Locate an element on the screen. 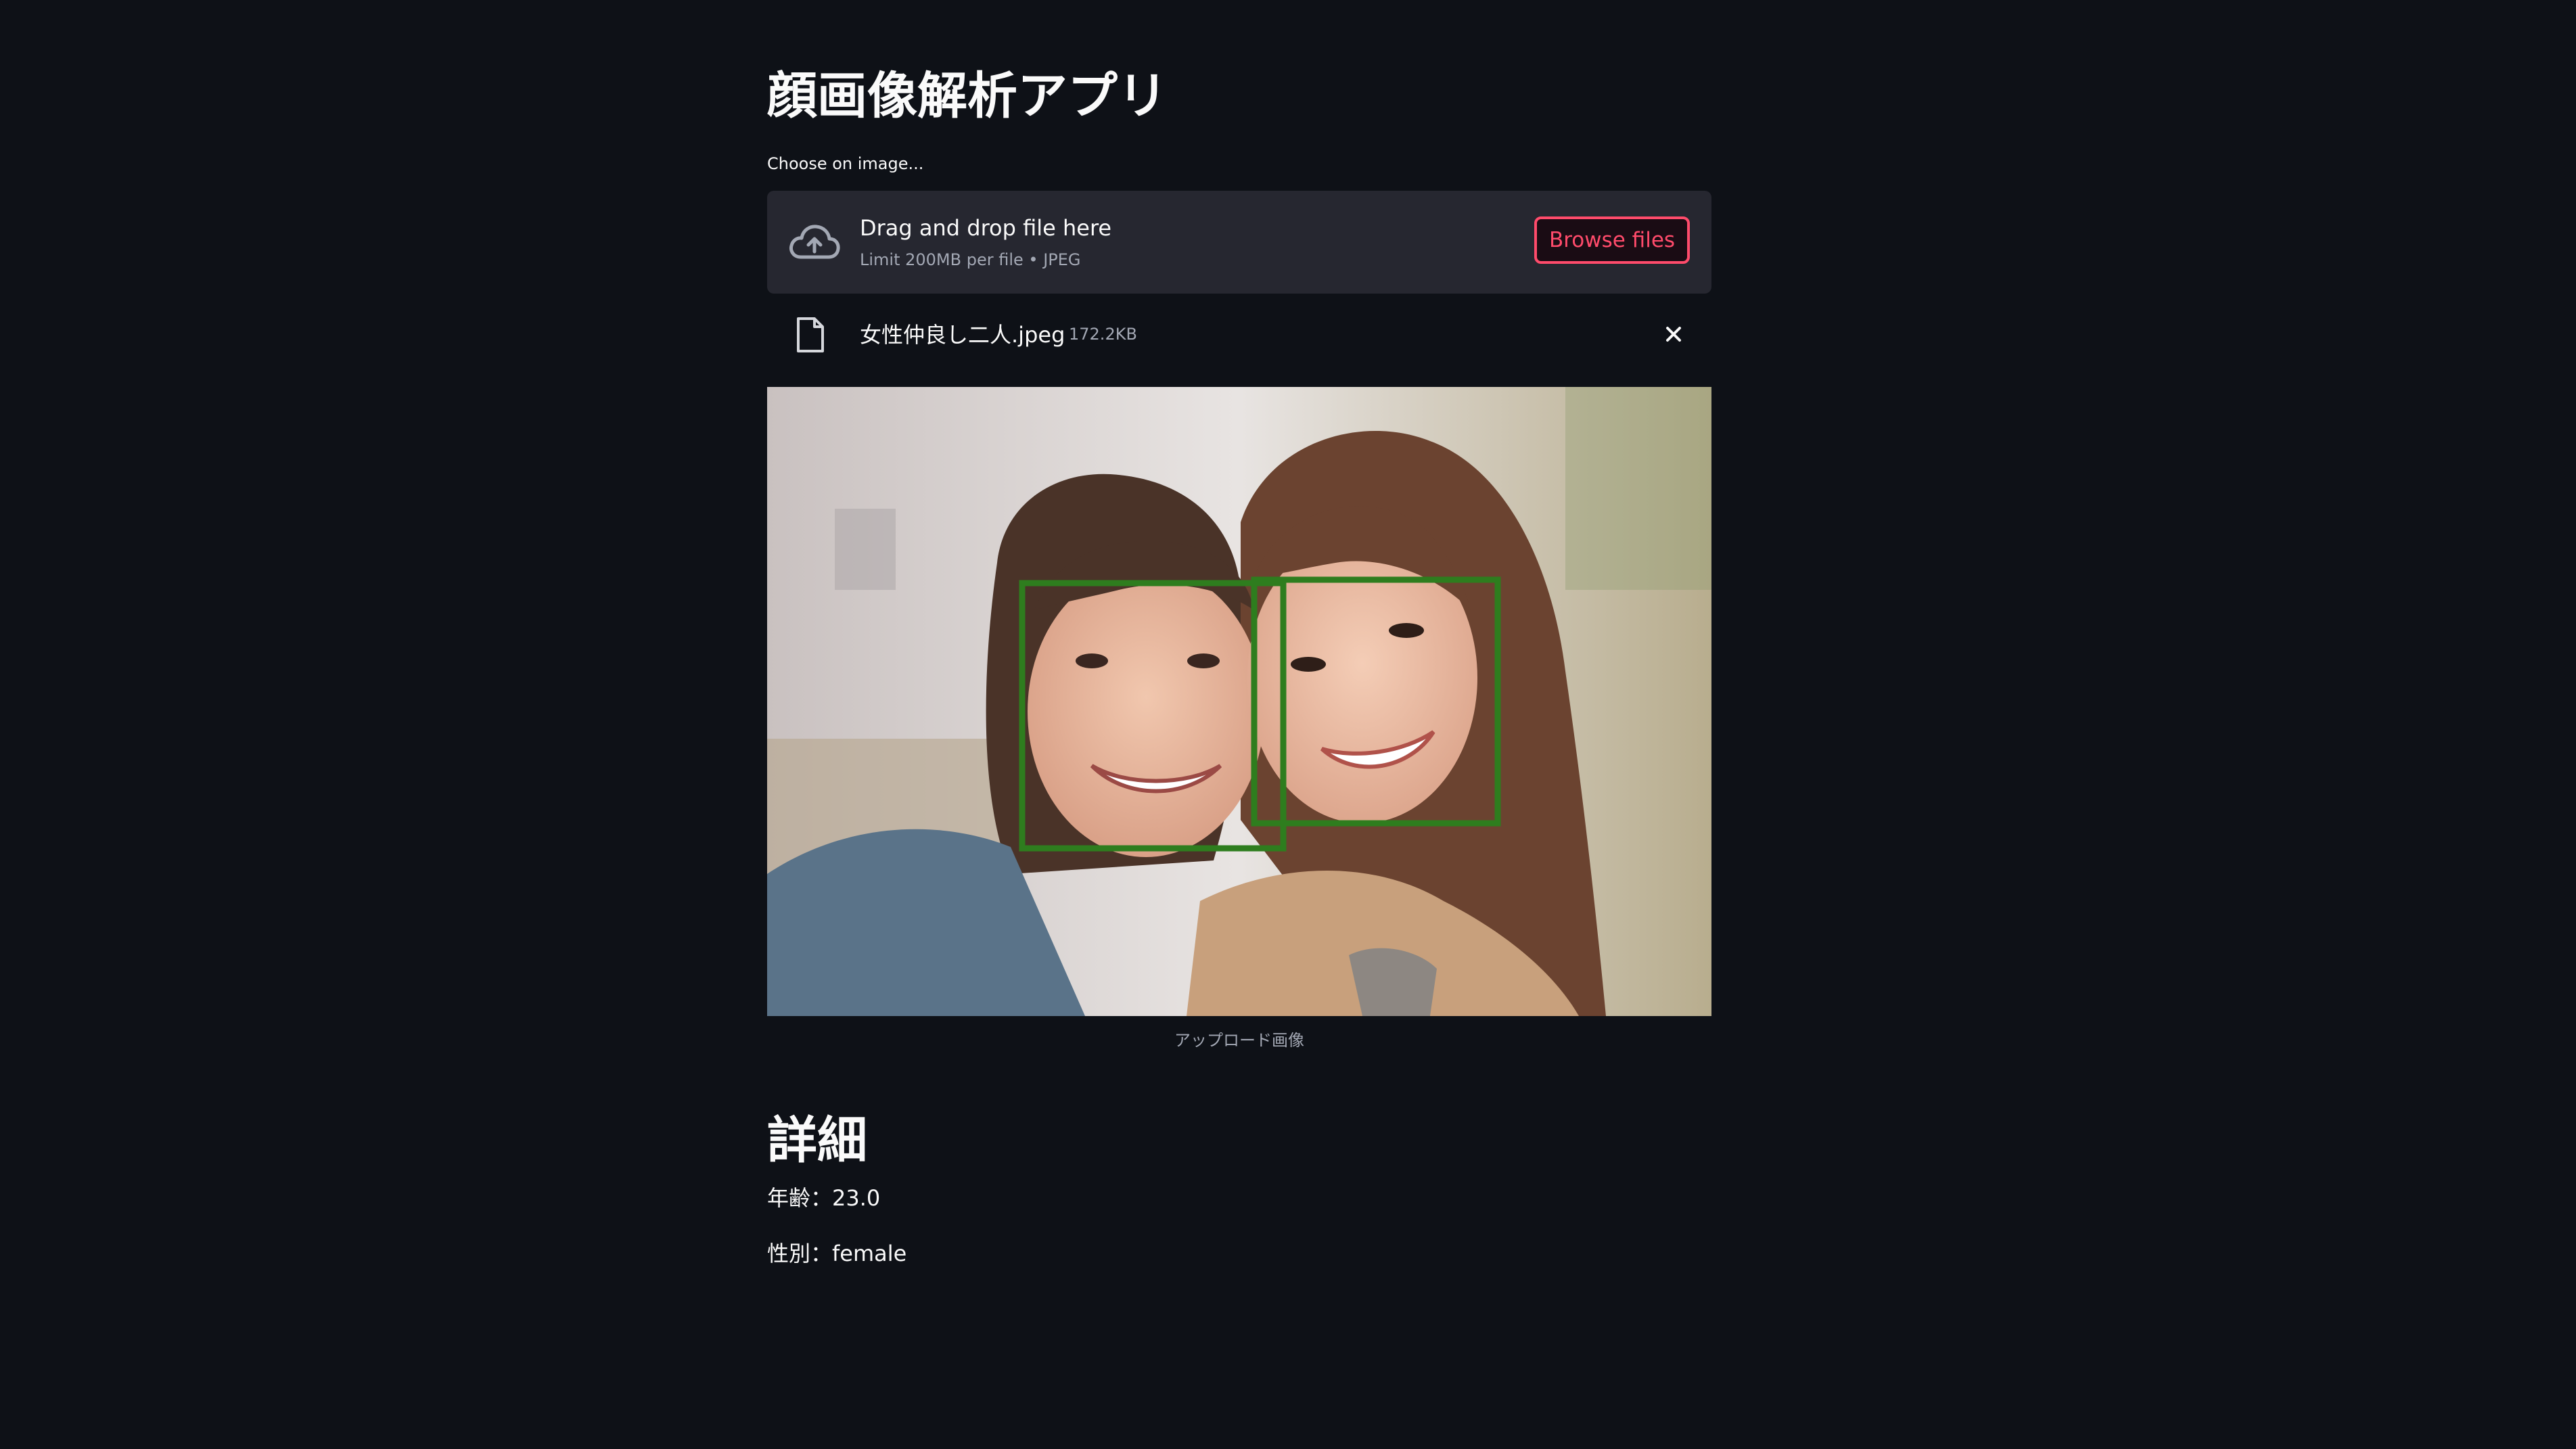 This screenshot has height=1449, width=2576. close-icon is located at coordinates (1673, 334).